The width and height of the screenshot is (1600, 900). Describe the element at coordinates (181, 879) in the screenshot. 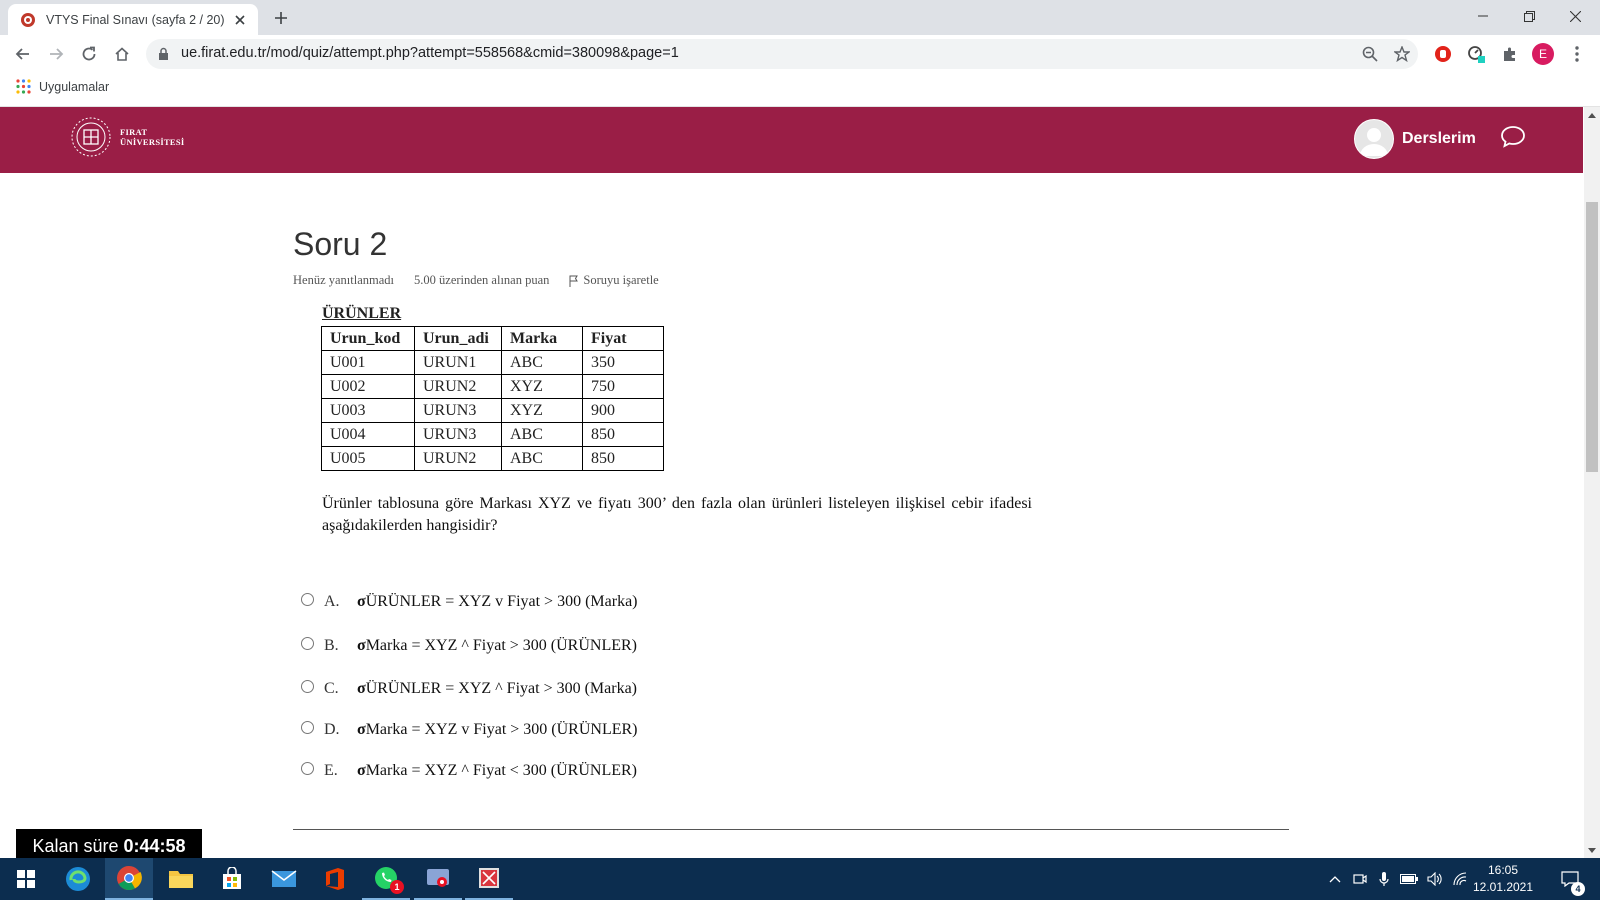

I see `file-explorer-taskbar-icon` at that location.